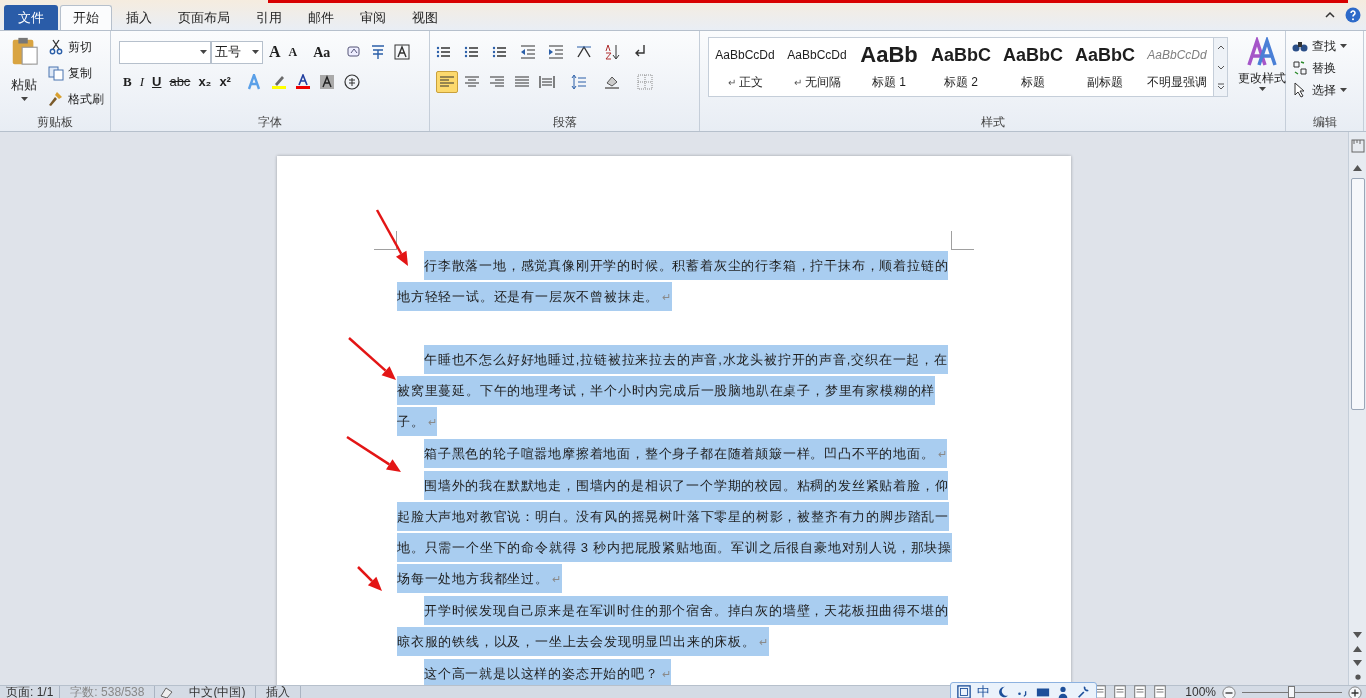  Describe the element at coordinates (322, 52) in the screenshot. I see `change-case-button: Aa` at that location.